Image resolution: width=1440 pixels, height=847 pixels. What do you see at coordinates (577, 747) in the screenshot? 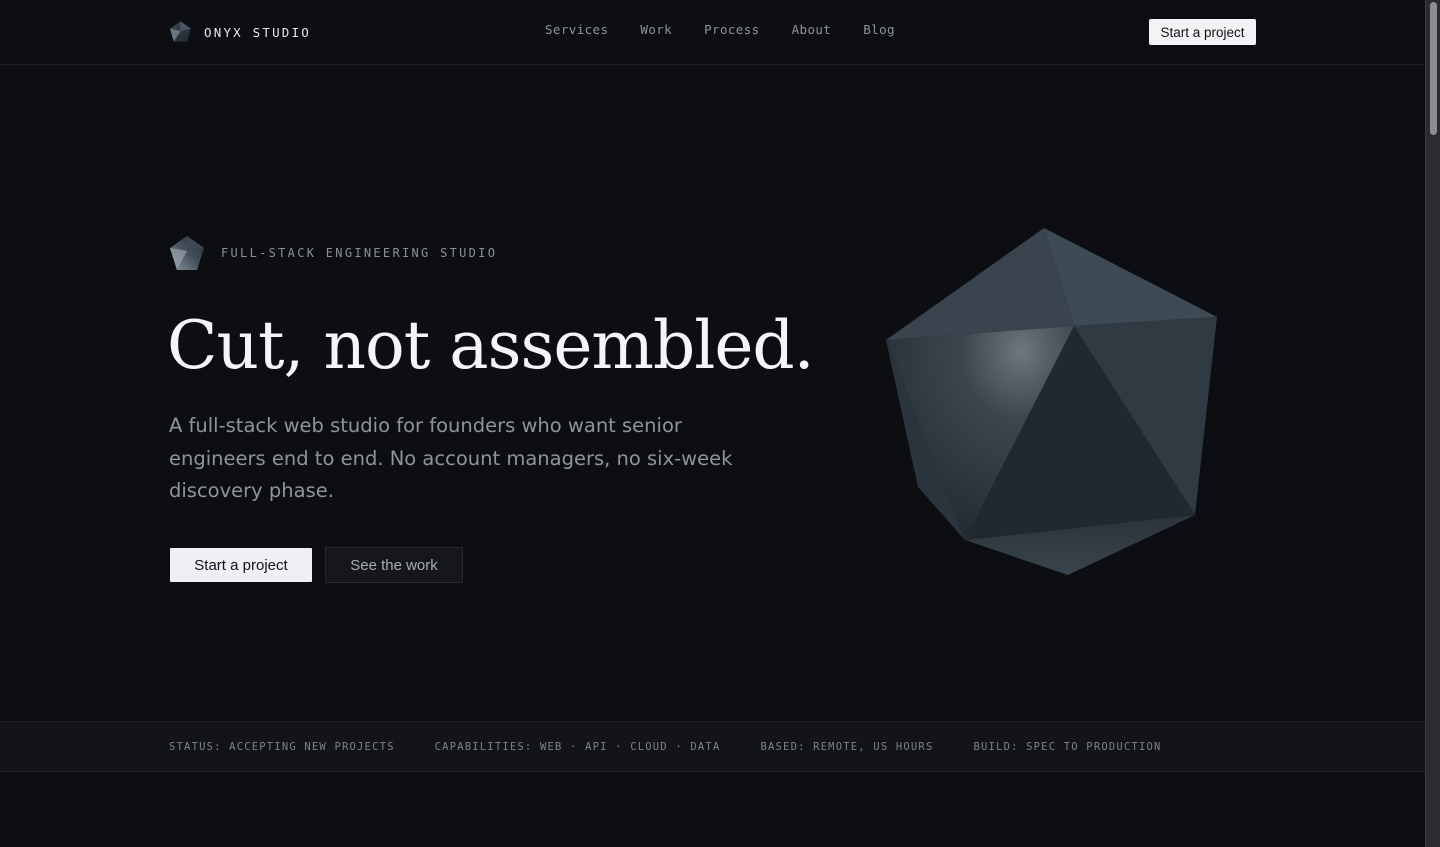
I see `capabilities-item: CAPABILITIES: WEB · API · CLOUD · DATA` at bounding box center [577, 747].